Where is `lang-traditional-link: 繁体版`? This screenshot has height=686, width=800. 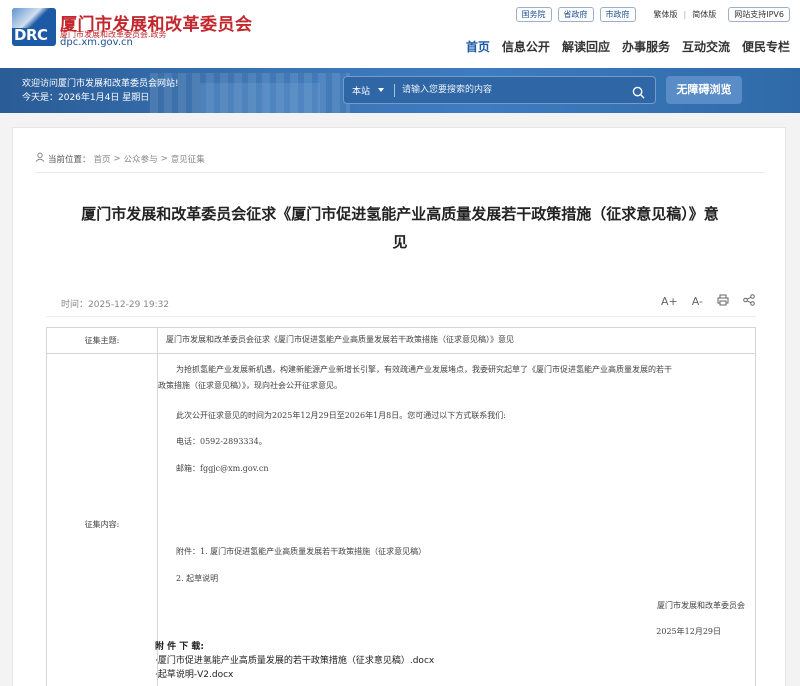
lang-traditional-link: 繁体版 is located at coordinates (666, 14).